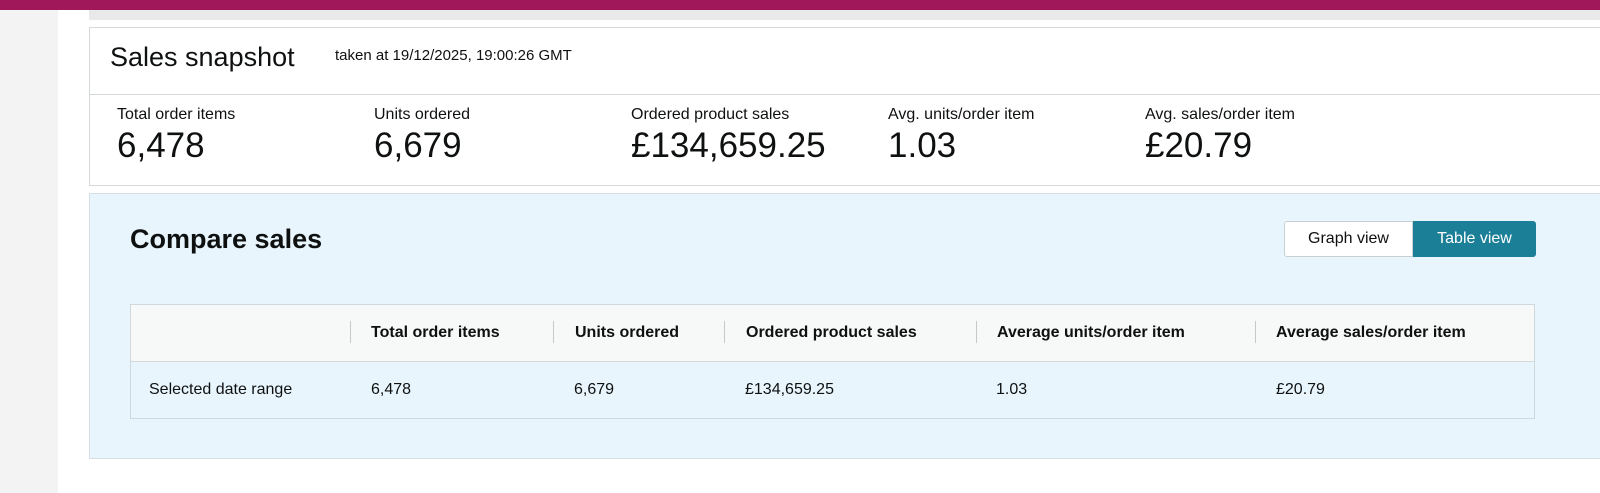 This screenshot has width=1600, height=493. I want to click on metric-value: 6,478, so click(161, 145).